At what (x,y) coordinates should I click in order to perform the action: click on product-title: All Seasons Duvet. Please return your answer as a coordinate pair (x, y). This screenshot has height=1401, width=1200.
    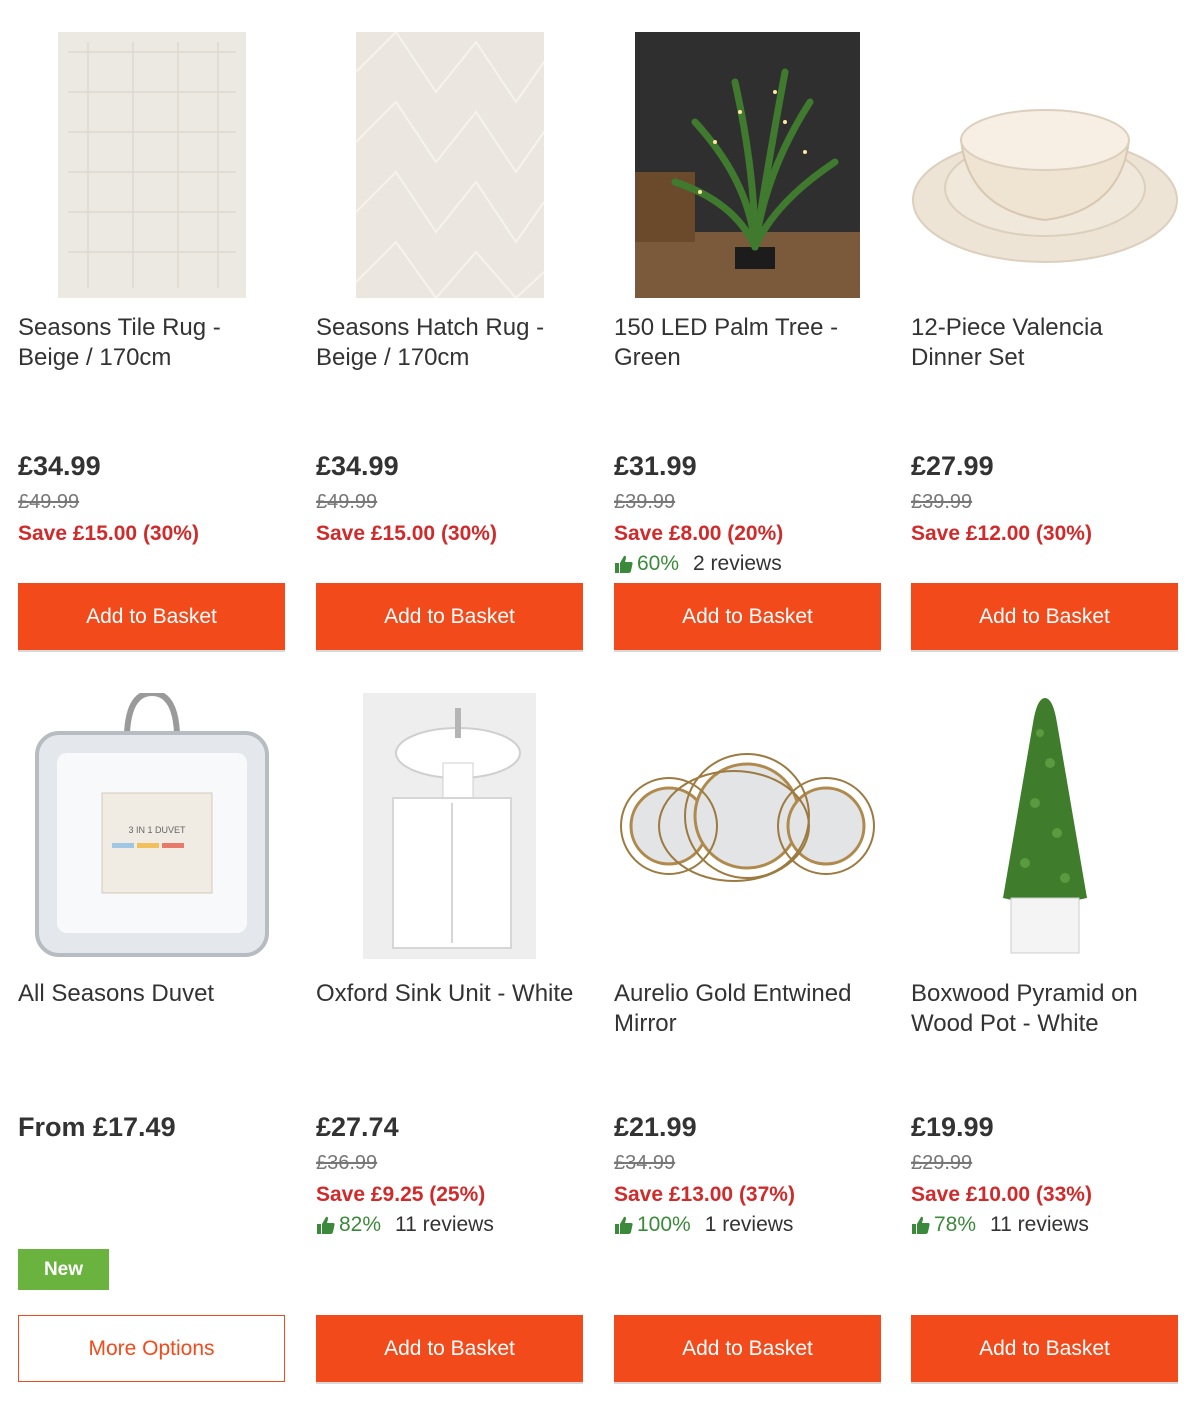
    Looking at the image, I should click on (151, 994).